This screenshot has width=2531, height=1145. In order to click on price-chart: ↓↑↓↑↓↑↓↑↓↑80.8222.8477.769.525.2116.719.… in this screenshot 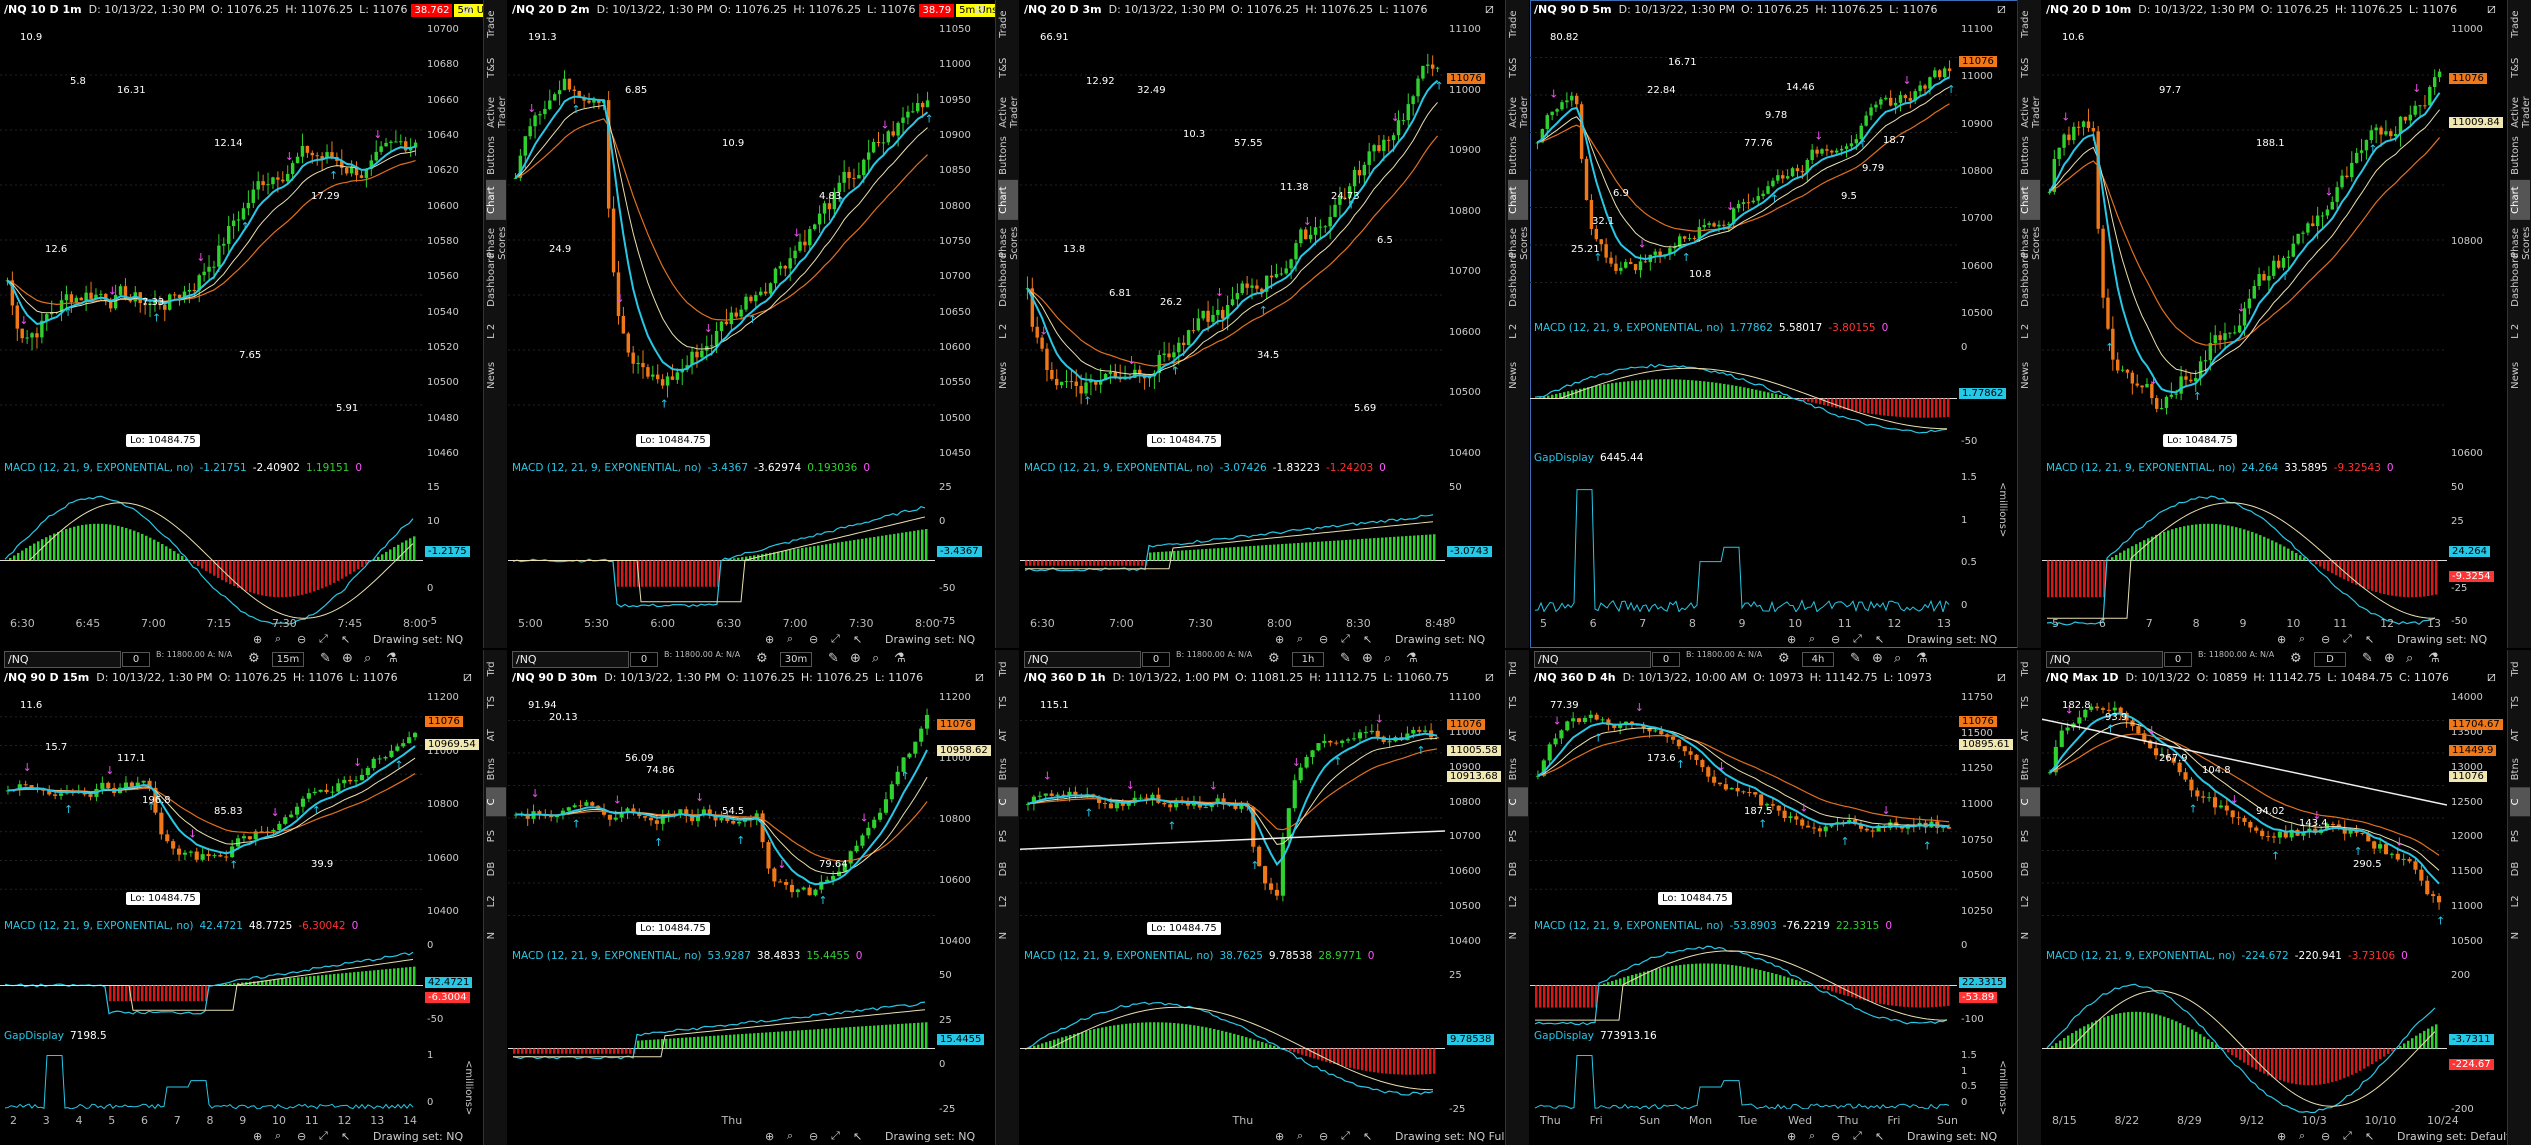, I will do `click(1743, 170)`.